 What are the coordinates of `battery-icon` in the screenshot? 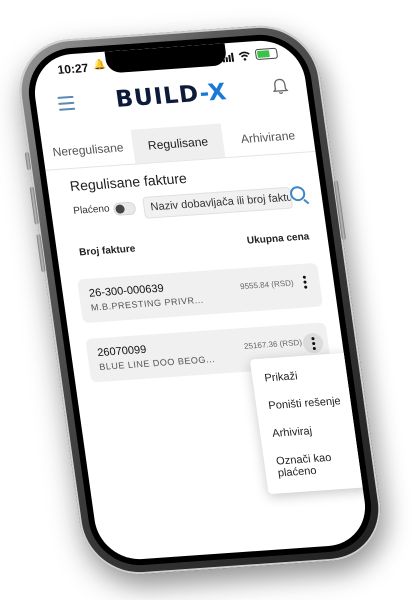 It's located at (266, 54).